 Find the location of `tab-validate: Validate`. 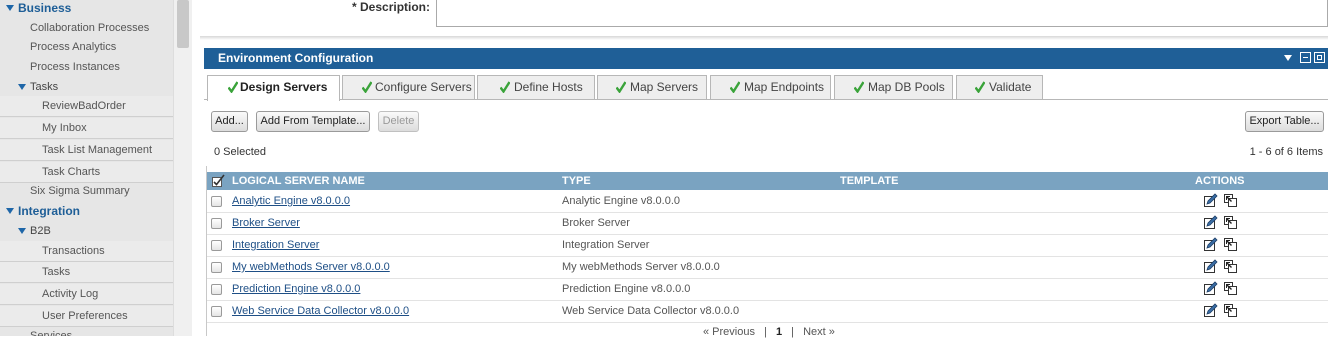

tab-validate: Validate is located at coordinates (999, 87).